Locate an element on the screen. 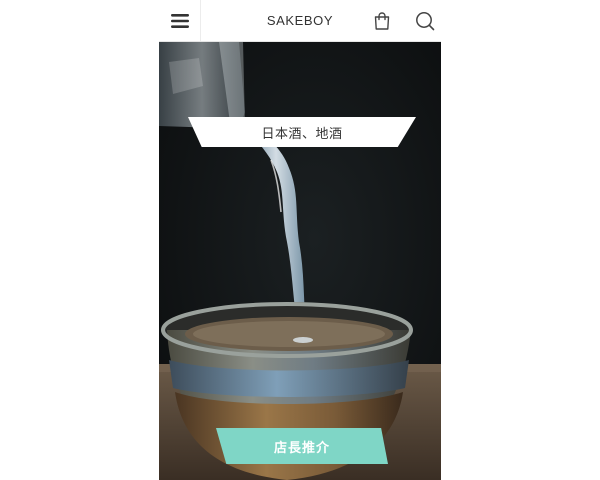 The image size is (600, 480). brand-name: SAKEBOY is located at coordinates (300, 20).